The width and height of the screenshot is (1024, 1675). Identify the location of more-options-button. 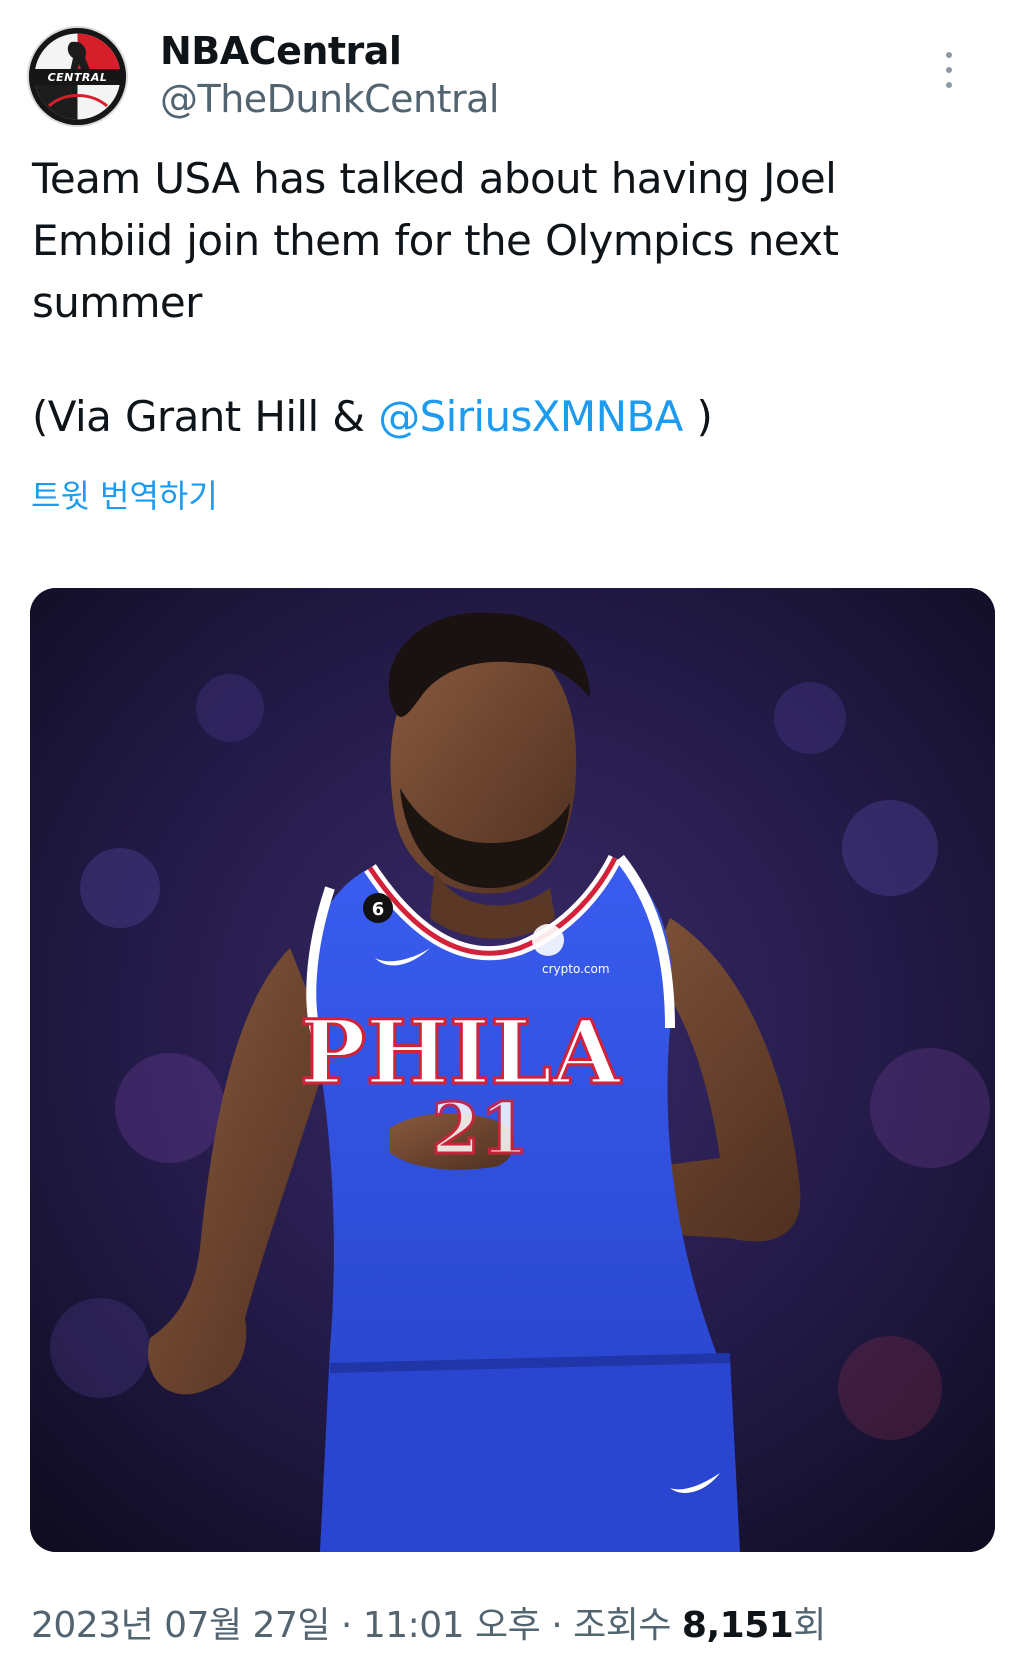
(949, 70).